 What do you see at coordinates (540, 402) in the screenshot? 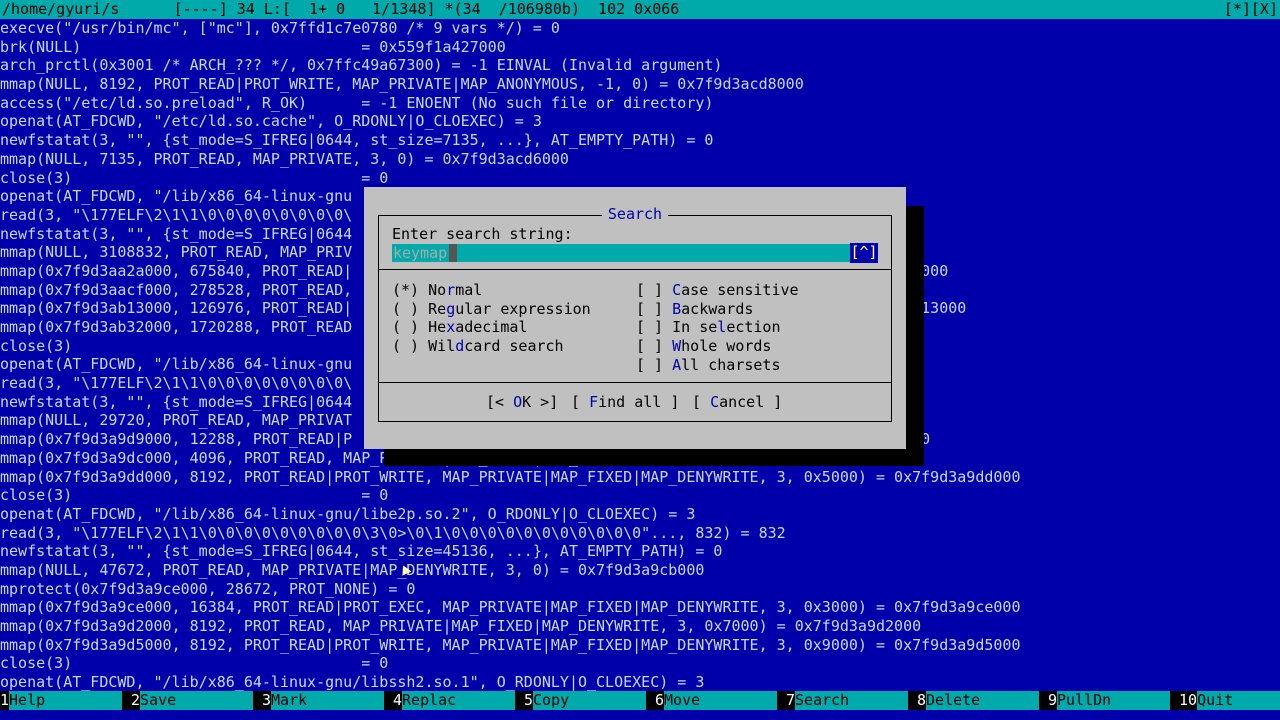
I see `option-label: K >]` at bounding box center [540, 402].